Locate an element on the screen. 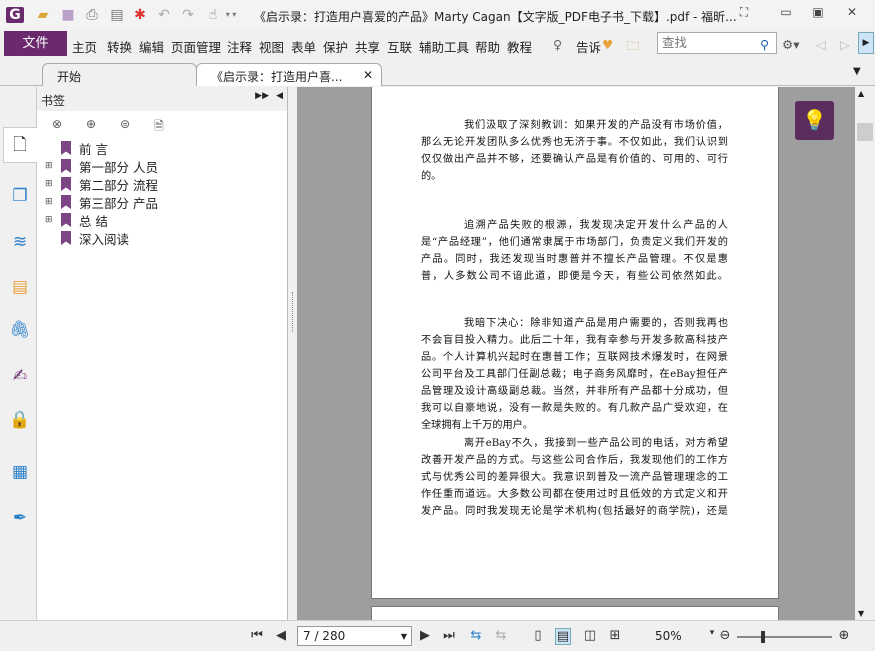 Image resolution: width=875 pixels, height=651 pixels. next-view-icon: ⇆ is located at coordinates (501, 635).